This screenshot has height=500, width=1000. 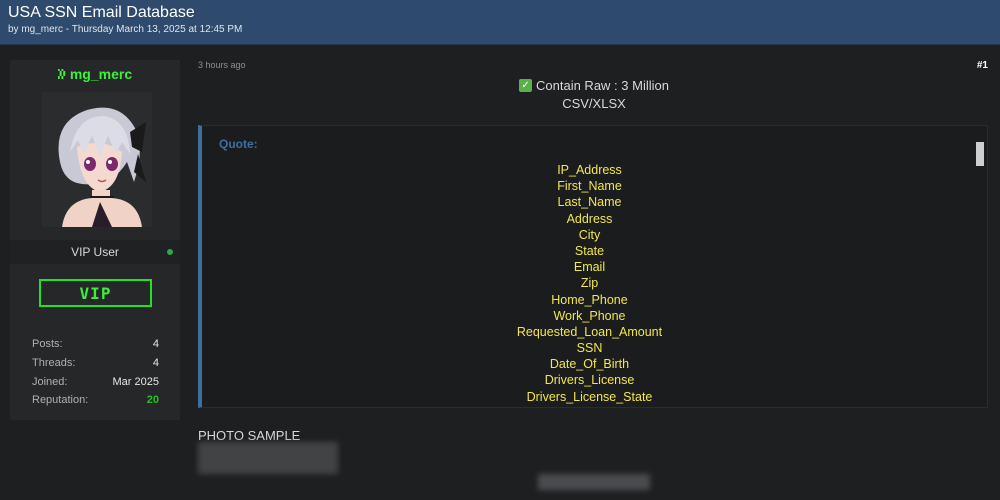 I want to click on list-item: Home_Phone, so click(x=589, y=299).